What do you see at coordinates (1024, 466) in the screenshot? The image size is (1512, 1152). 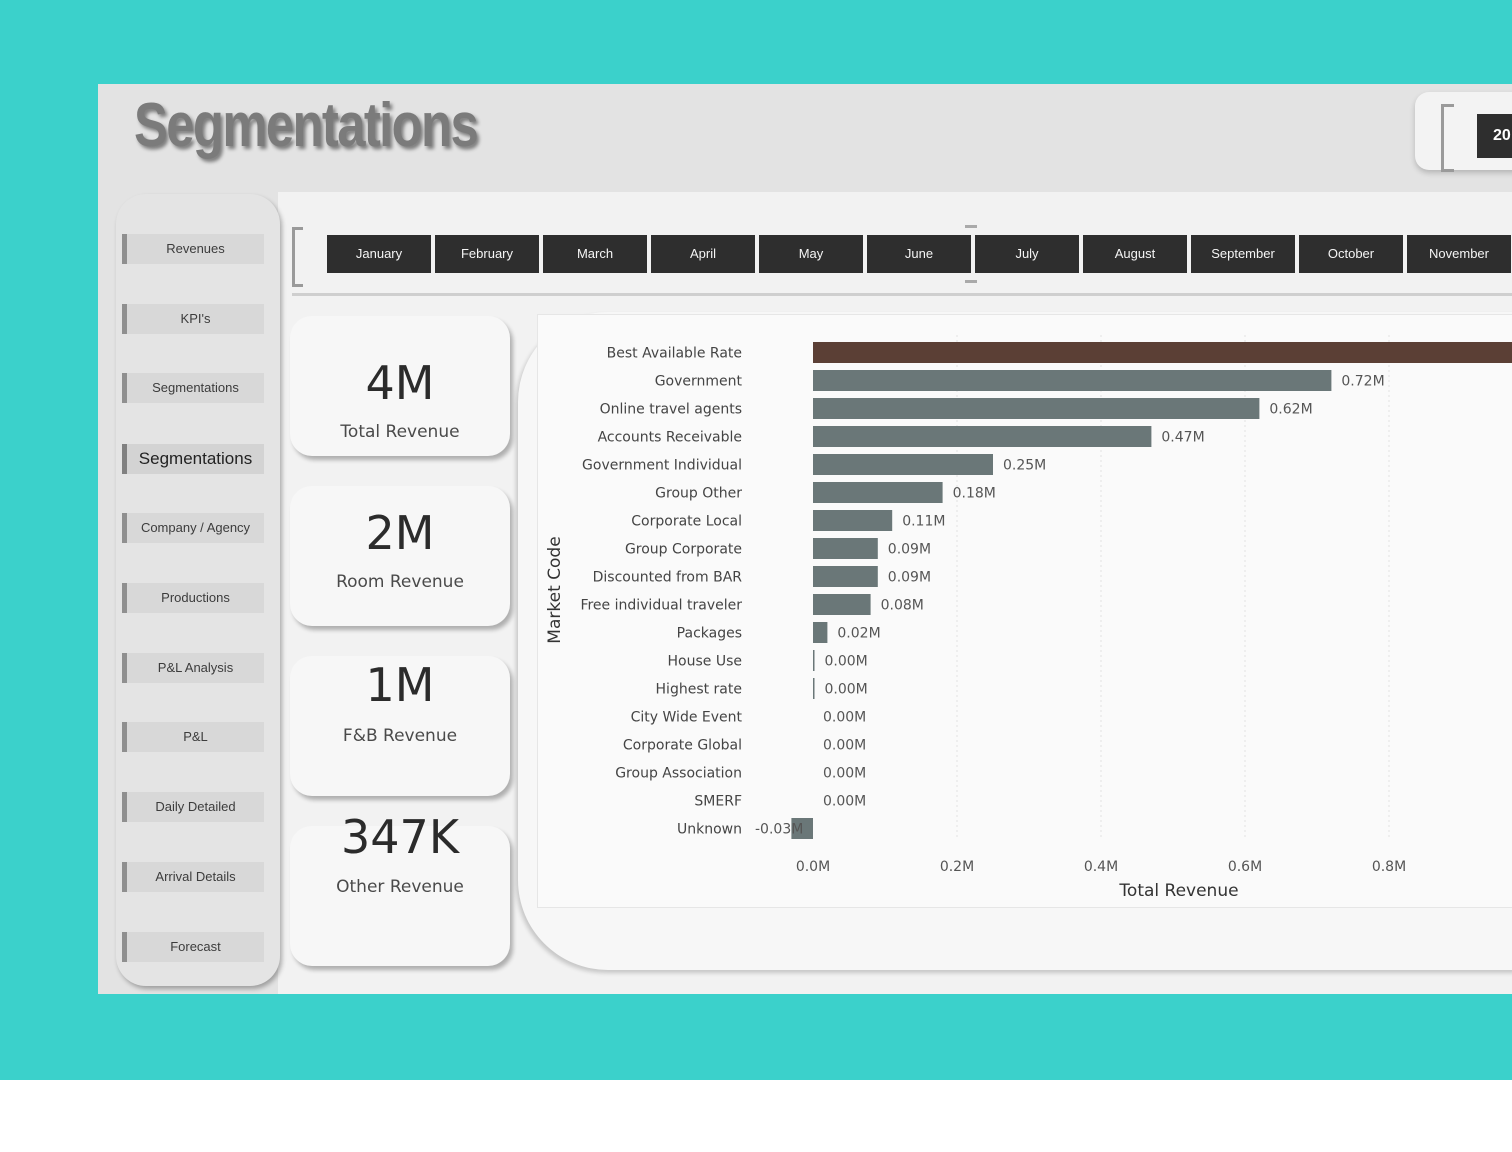 I see `data-label: 0.25M` at bounding box center [1024, 466].